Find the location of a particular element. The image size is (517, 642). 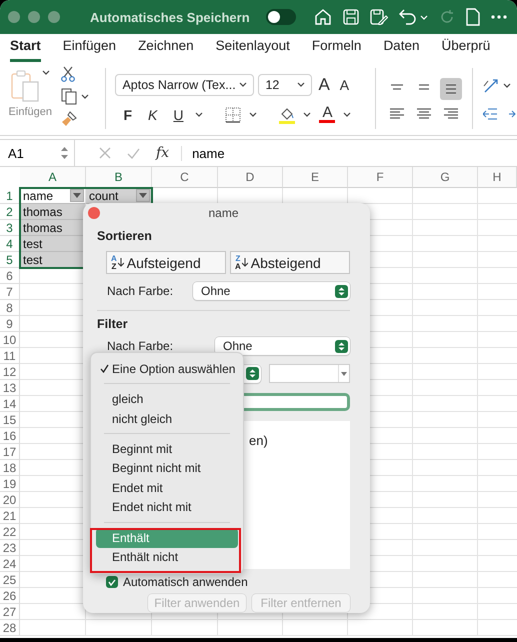

sort-button: A Z Aufsteigend is located at coordinates (166, 262).